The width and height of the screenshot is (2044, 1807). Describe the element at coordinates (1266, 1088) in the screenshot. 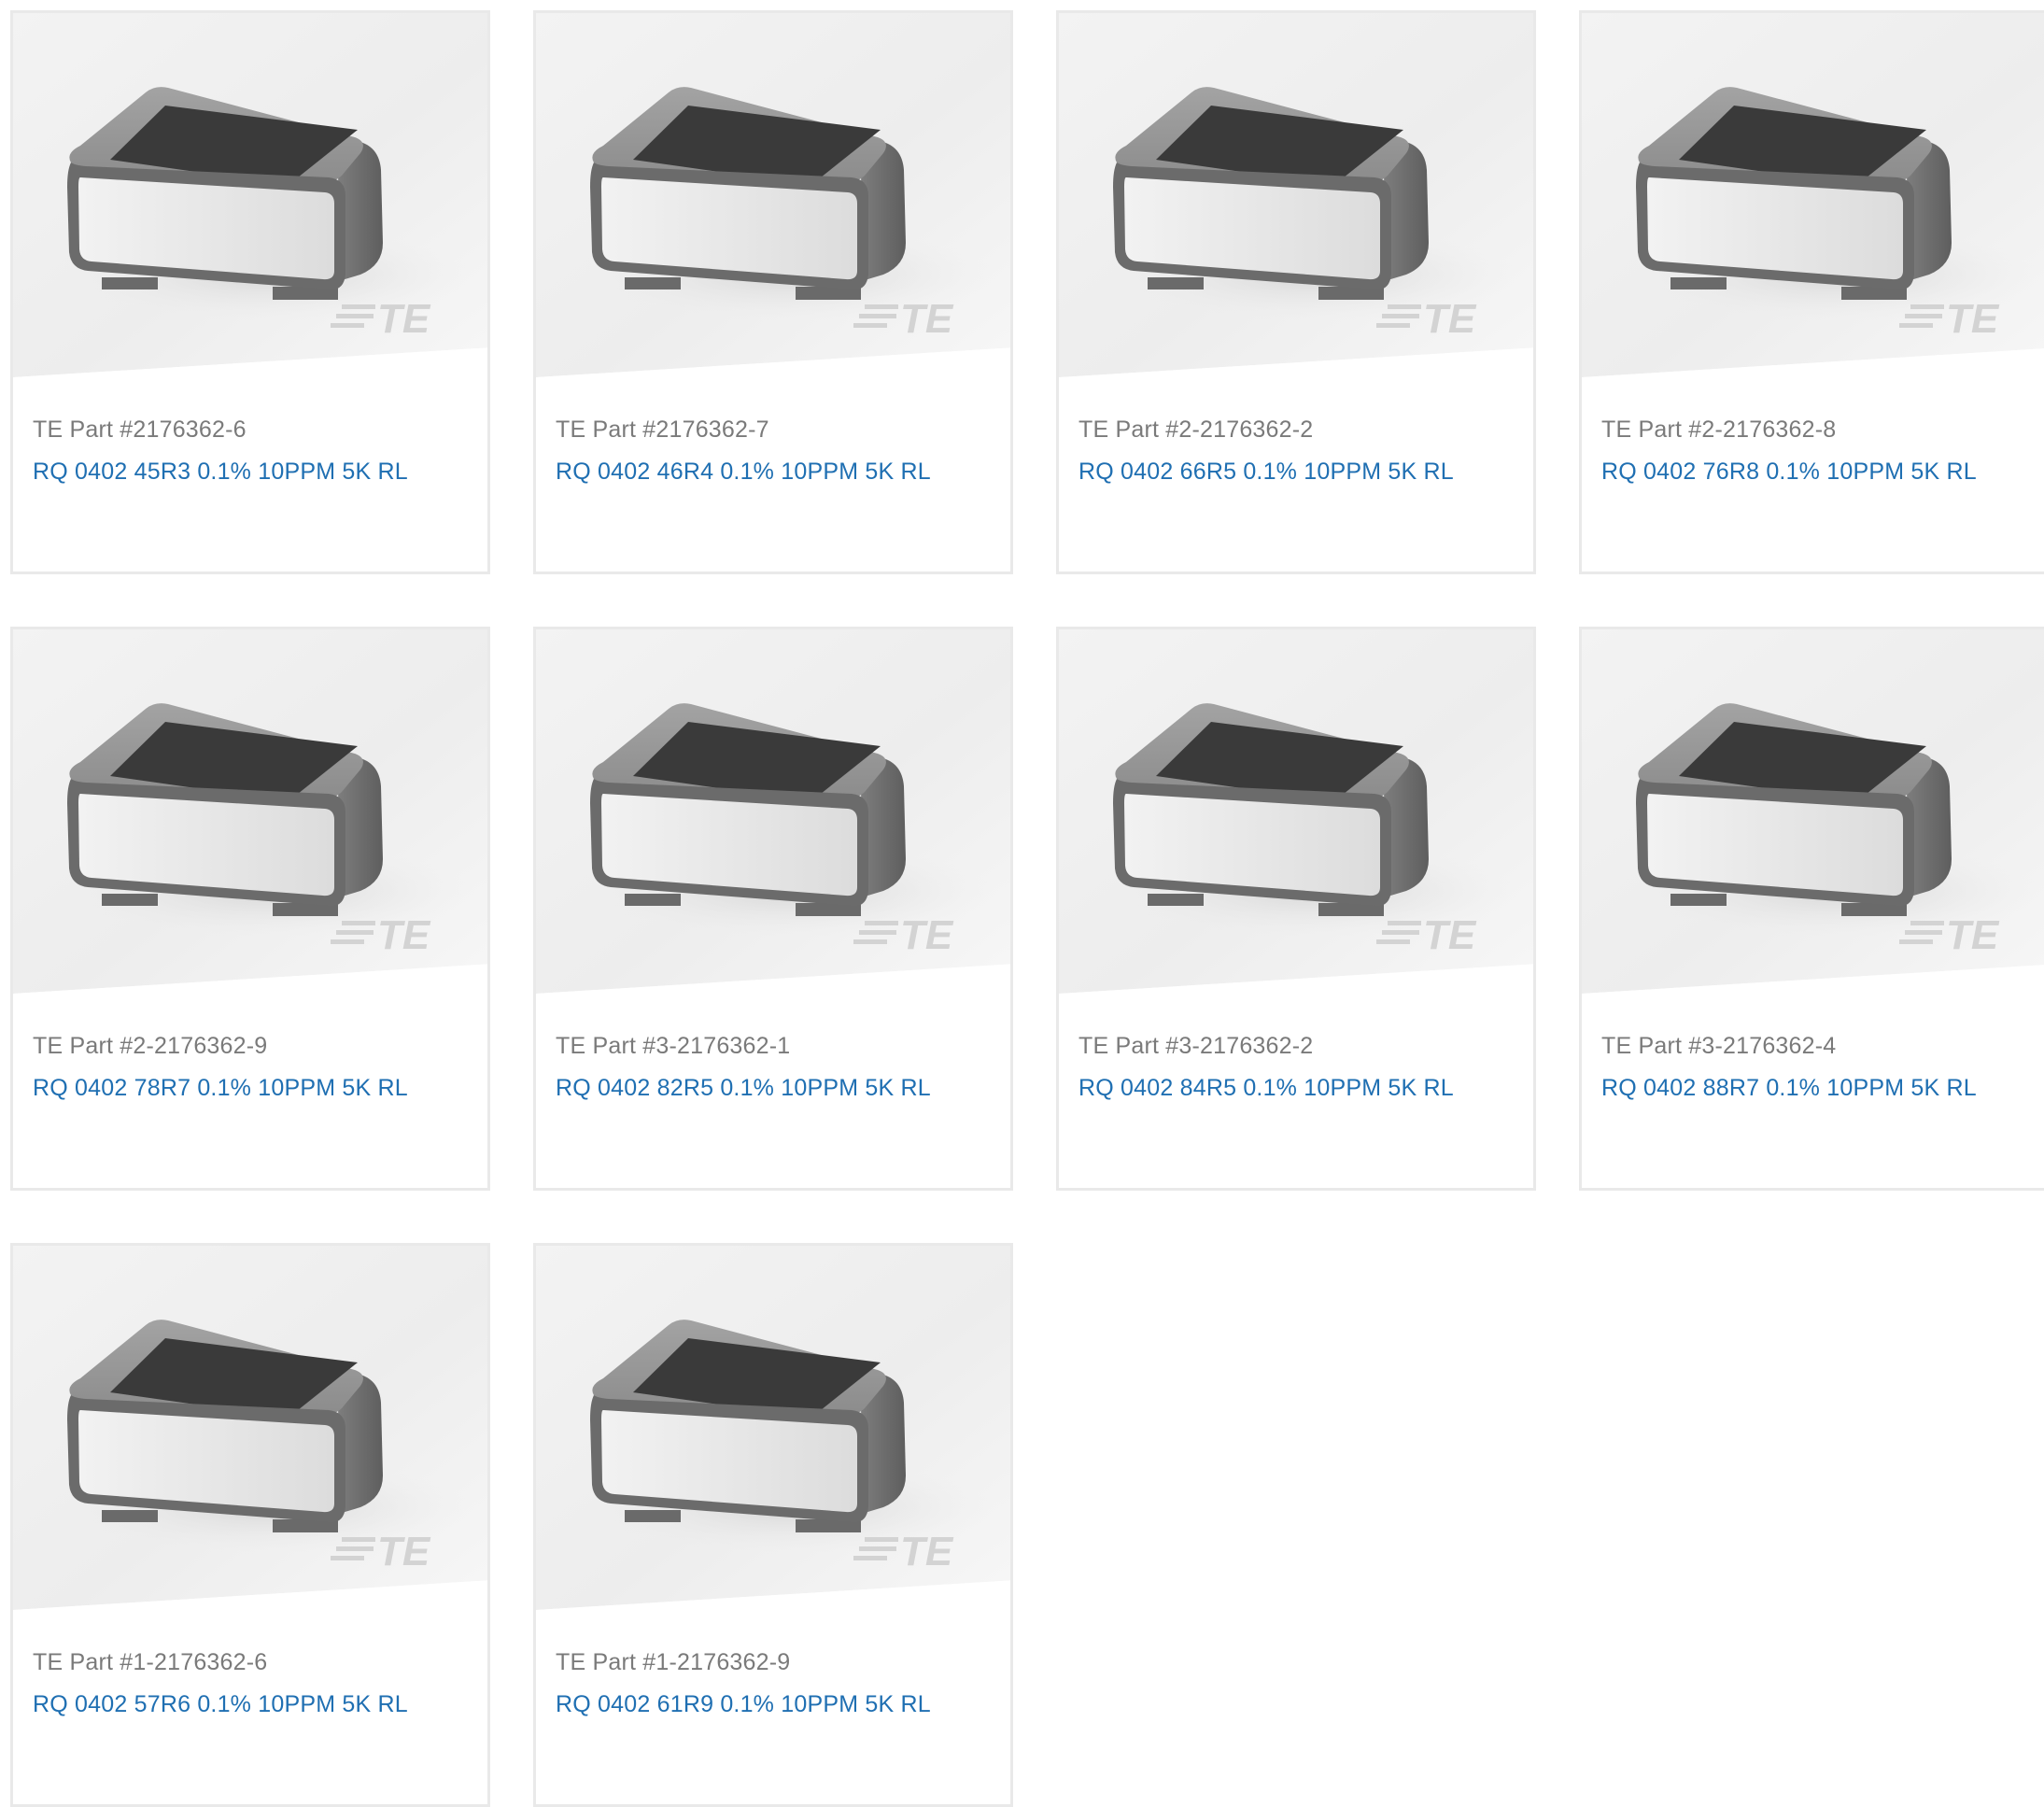

I see `product-description-link: RQ 0402 84R5 0.1% 10PPM 5K RL` at that location.